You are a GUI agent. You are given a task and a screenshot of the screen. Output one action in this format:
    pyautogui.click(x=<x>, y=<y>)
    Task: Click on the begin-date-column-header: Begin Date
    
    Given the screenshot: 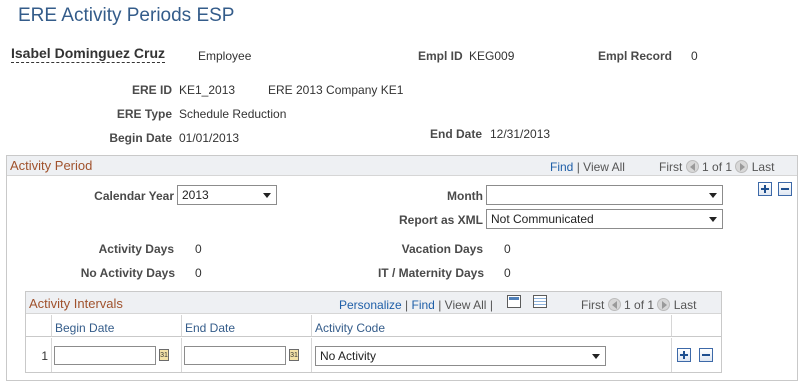 What is the action you would take?
    pyautogui.click(x=117, y=326)
    